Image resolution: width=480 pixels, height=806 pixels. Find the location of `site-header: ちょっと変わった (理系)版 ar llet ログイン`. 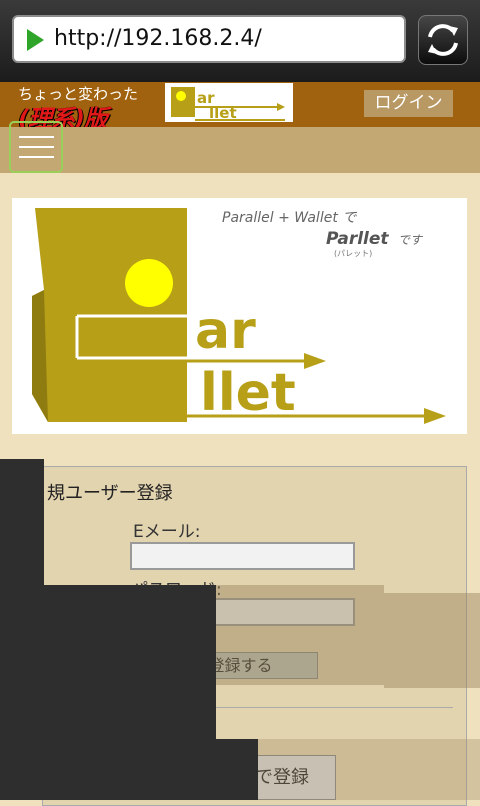

site-header: ちょっと変わった (理系)版 ar llet ログイン is located at coordinates (240, 107).